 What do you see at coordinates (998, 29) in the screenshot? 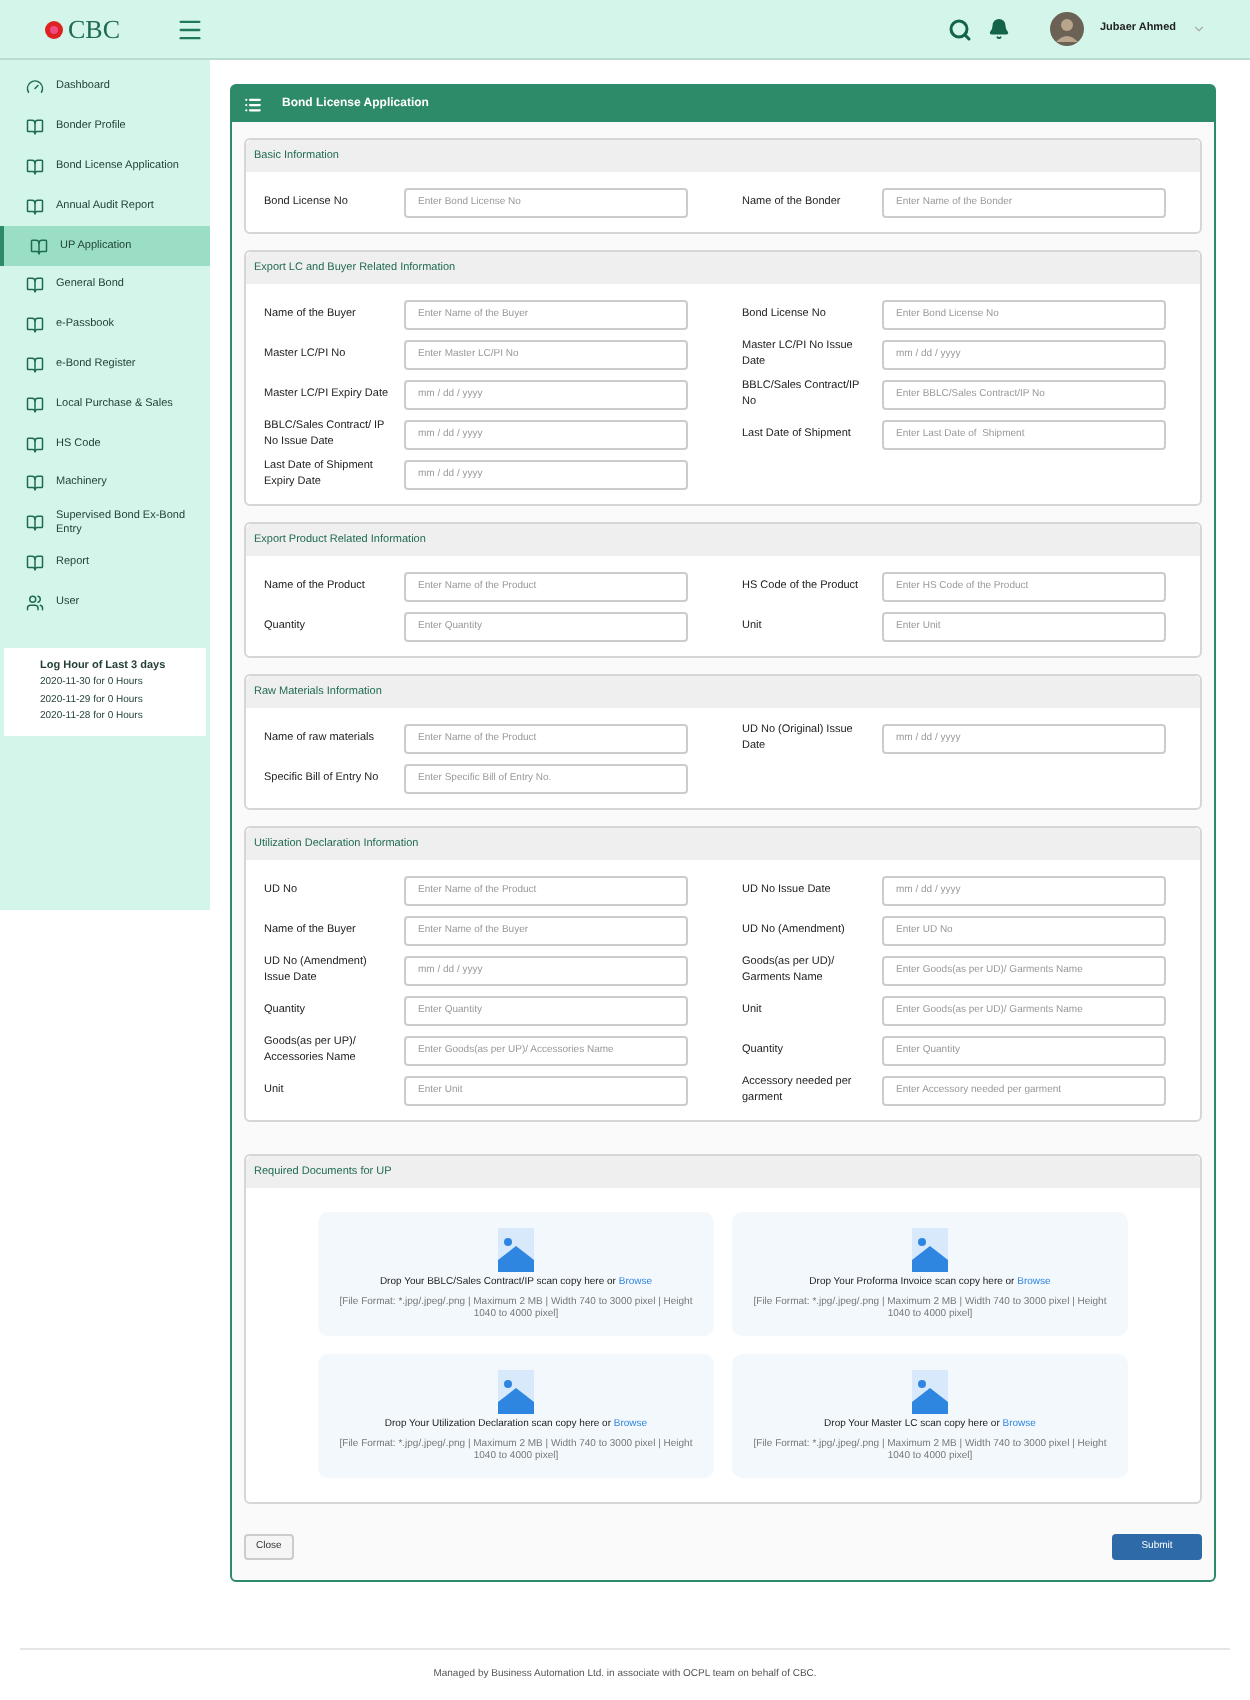
I see `bell-icon` at bounding box center [998, 29].